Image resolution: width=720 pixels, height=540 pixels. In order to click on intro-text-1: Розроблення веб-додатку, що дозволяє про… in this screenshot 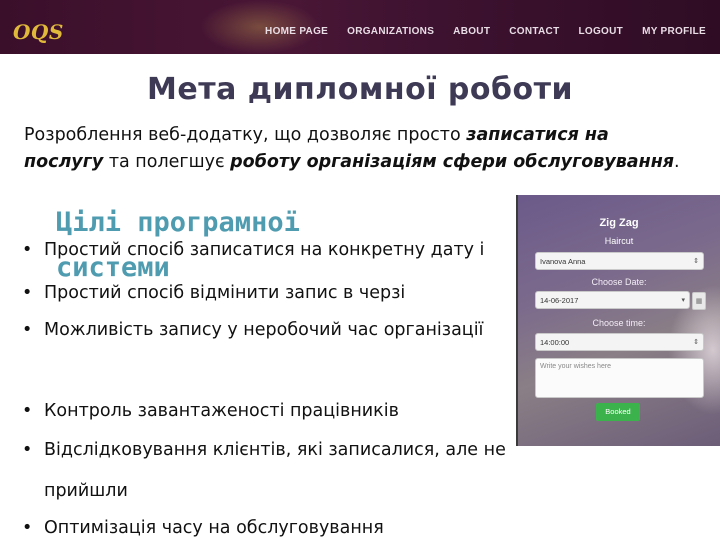, I will do `click(245, 135)`.